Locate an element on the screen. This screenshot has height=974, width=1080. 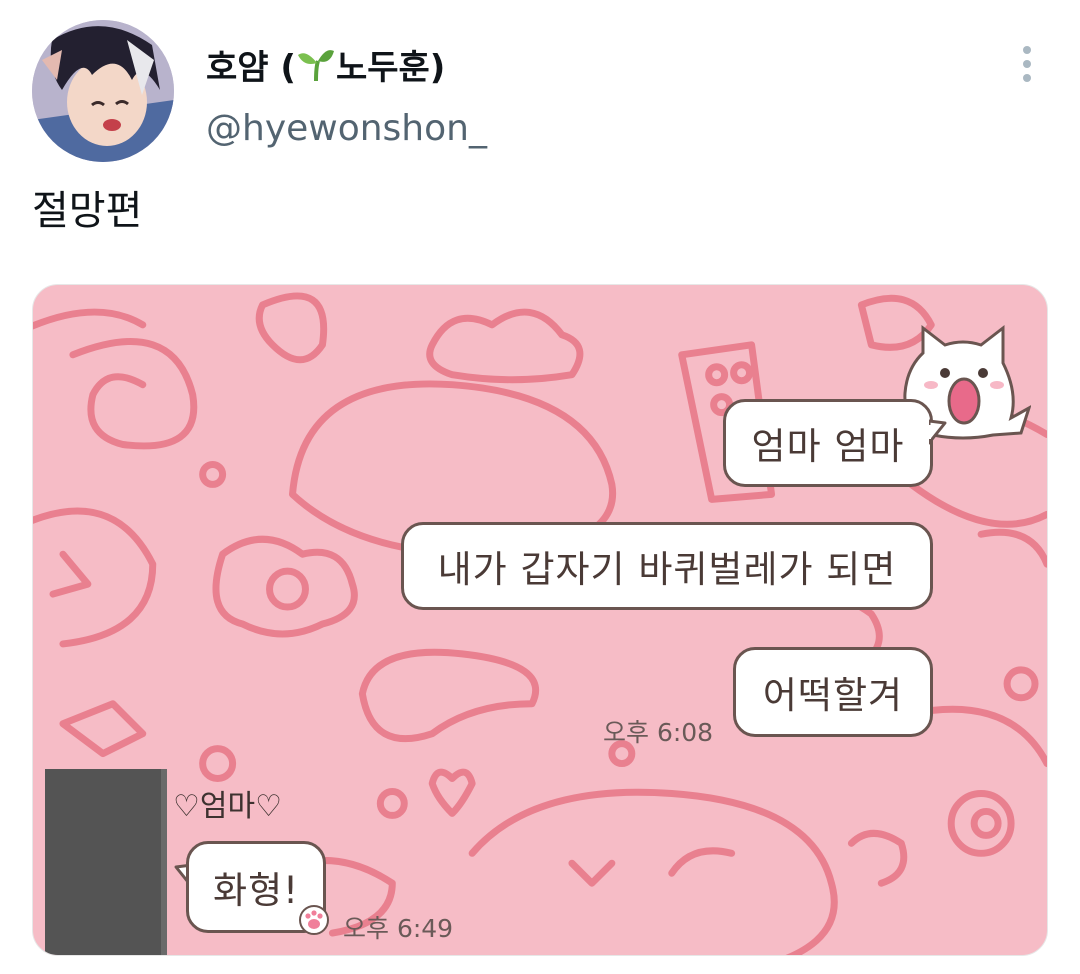
display-name-suffix: 노두훈) is located at coordinates (390, 68).